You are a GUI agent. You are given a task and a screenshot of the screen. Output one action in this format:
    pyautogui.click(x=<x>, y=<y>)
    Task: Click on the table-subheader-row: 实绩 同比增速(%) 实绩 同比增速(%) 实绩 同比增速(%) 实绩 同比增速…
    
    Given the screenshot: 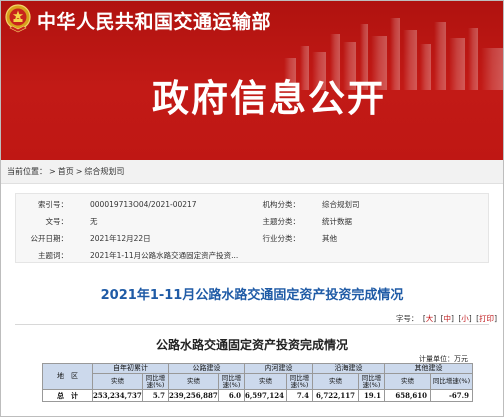 What is the action you would take?
    pyautogui.click(x=258, y=381)
    